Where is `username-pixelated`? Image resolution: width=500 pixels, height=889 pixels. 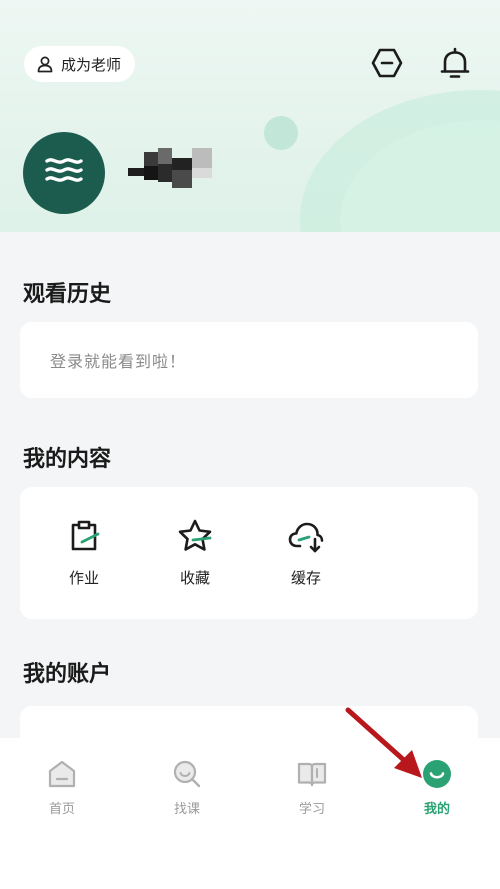
username-pixelated is located at coordinates (170, 169).